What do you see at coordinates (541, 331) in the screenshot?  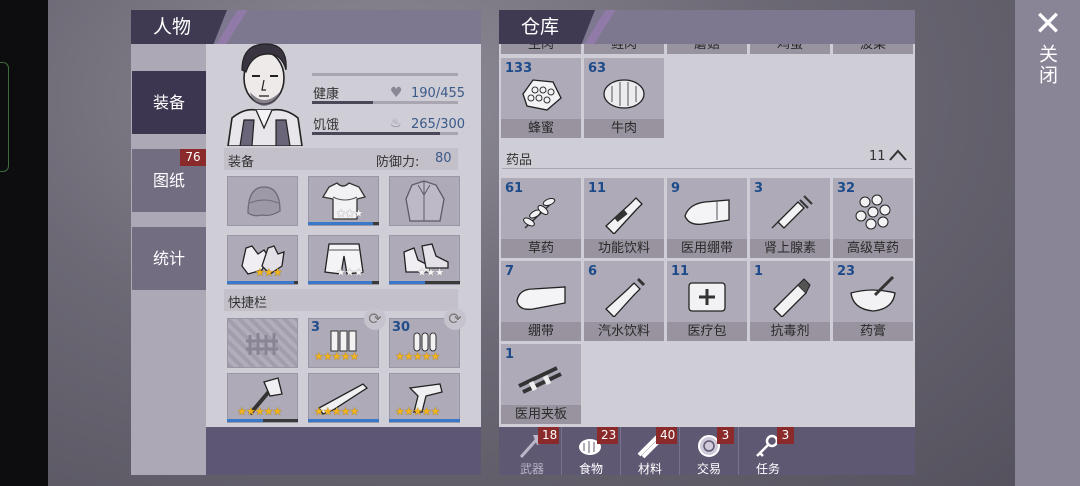 I see `bandage-name: 绷带` at bounding box center [541, 331].